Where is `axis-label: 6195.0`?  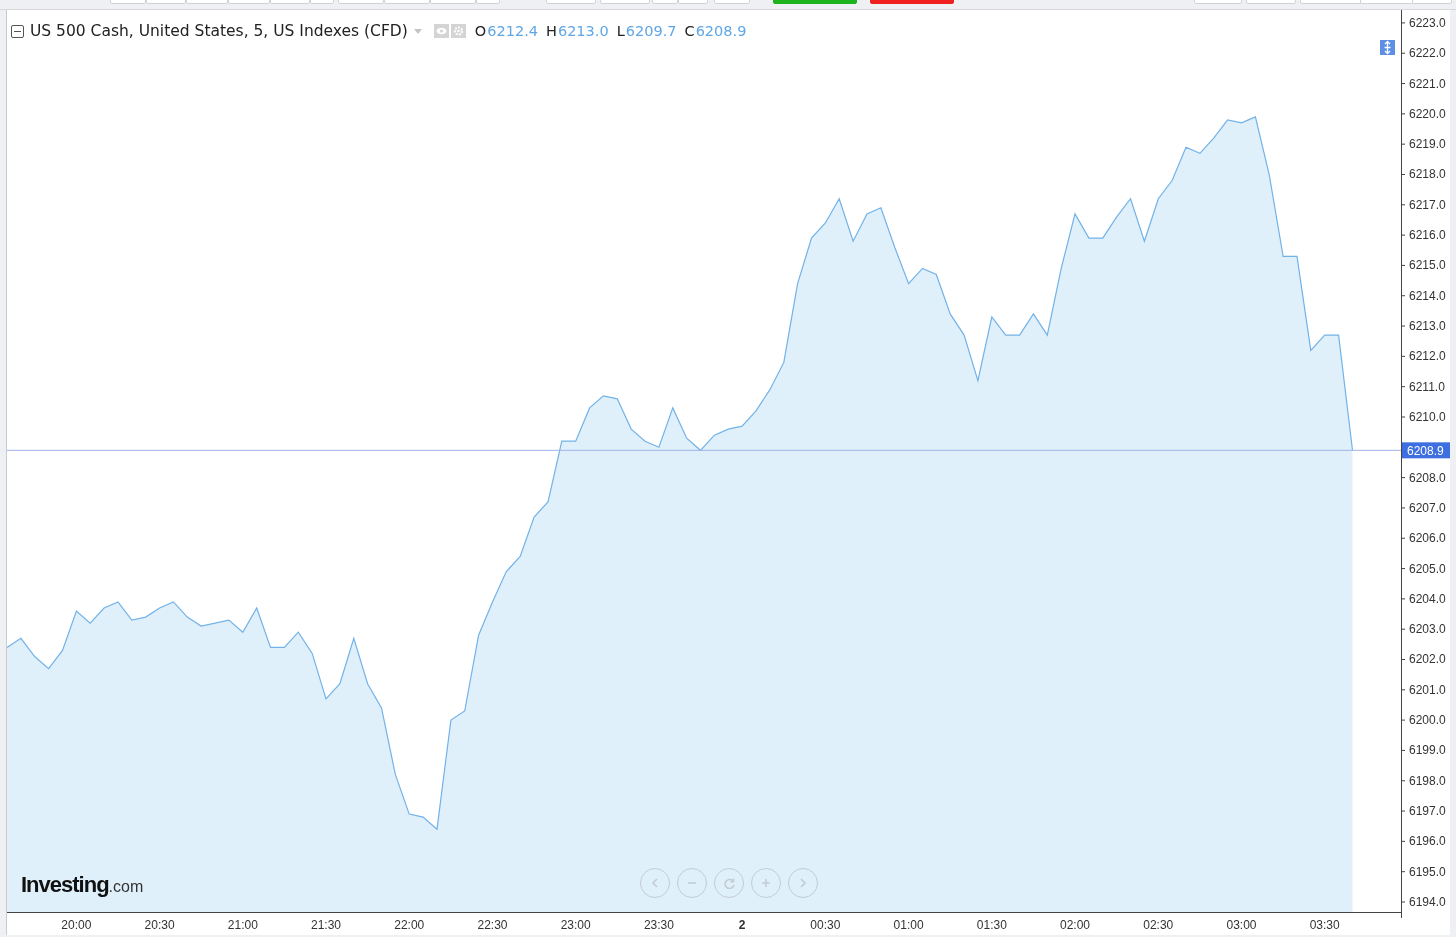 axis-label: 6195.0 is located at coordinates (1427, 871).